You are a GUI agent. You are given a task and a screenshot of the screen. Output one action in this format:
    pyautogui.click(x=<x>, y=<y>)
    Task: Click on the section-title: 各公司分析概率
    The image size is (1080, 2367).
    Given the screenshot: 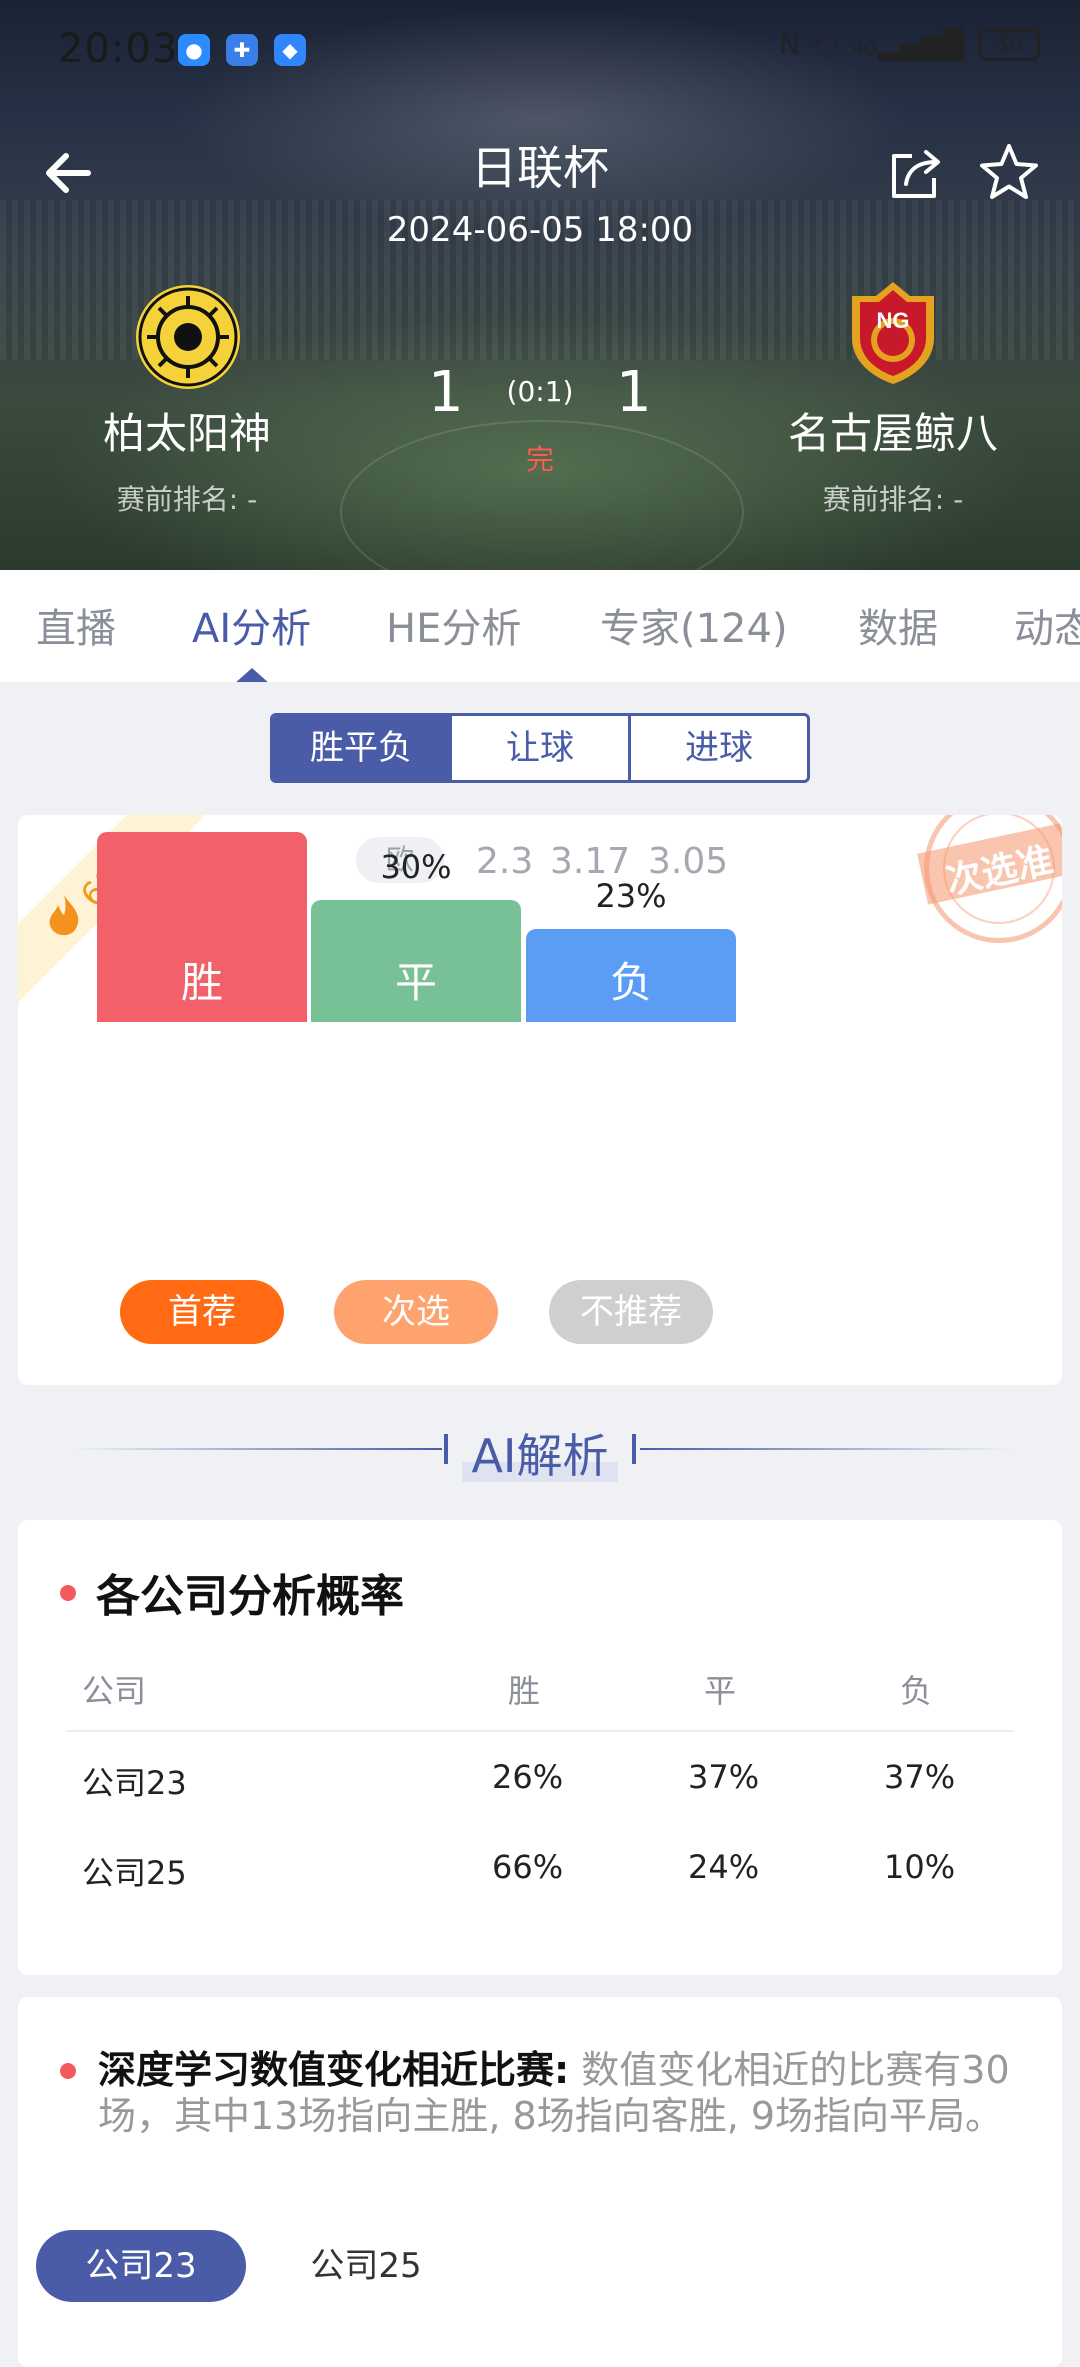 What is the action you would take?
    pyautogui.click(x=250, y=1596)
    